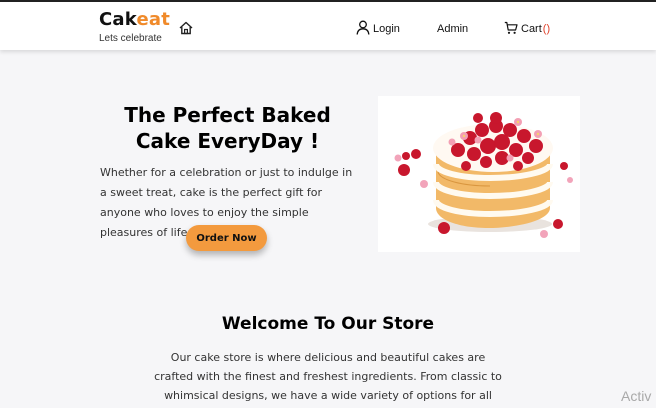 This screenshot has width=656, height=408. What do you see at coordinates (479, 174) in the screenshot?
I see `cake-image` at bounding box center [479, 174].